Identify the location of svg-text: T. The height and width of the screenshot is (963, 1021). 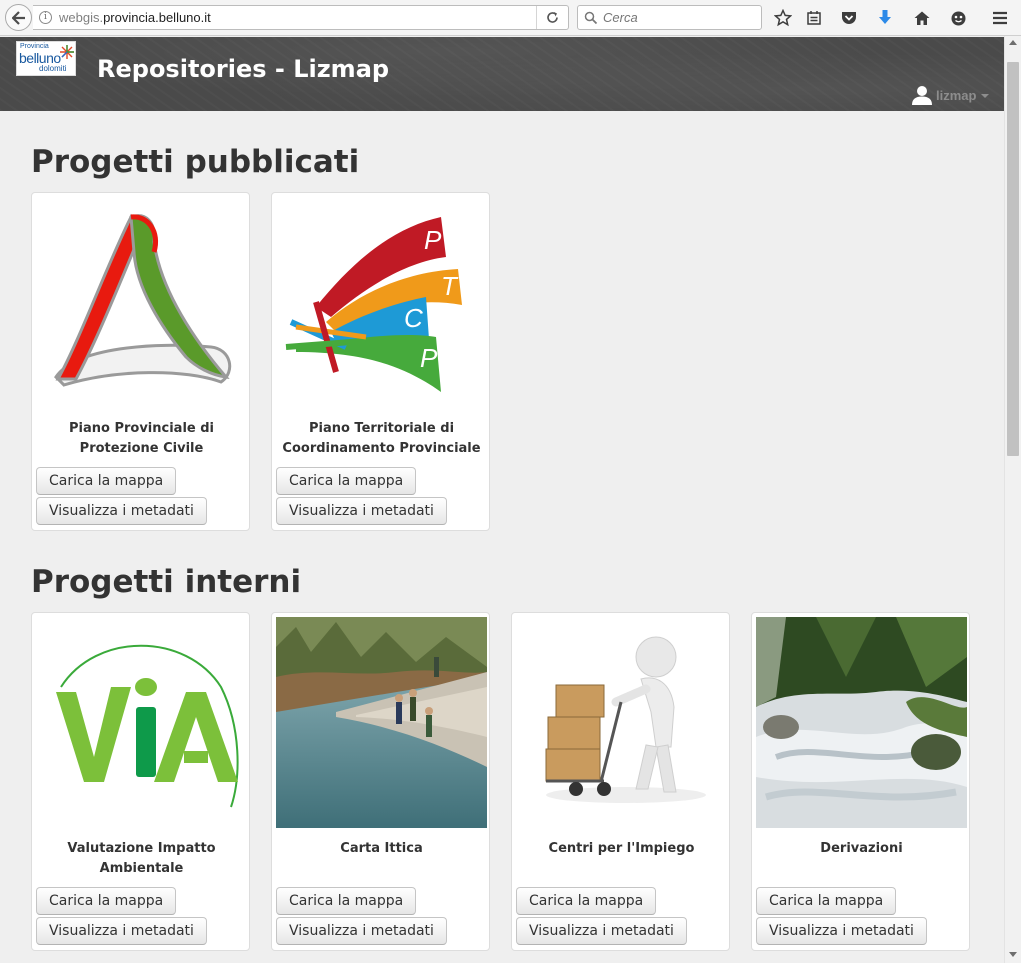
(450, 286).